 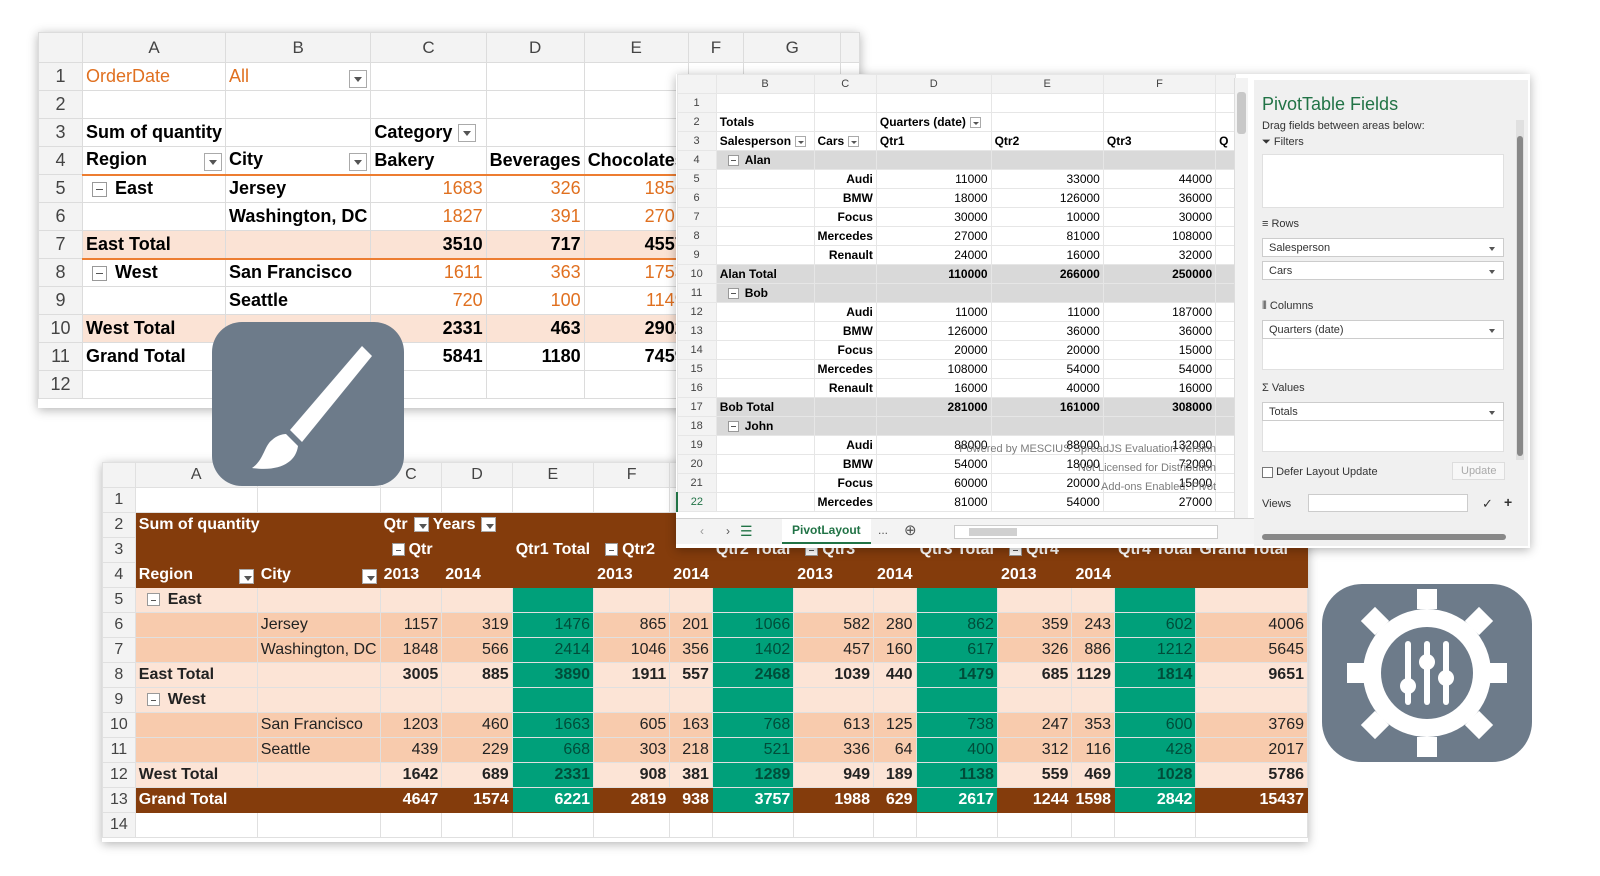 What do you see at coordinates (1267, 472) in the screenshot?
I see `defer-checkbox` at bounding box center [1267, 472].